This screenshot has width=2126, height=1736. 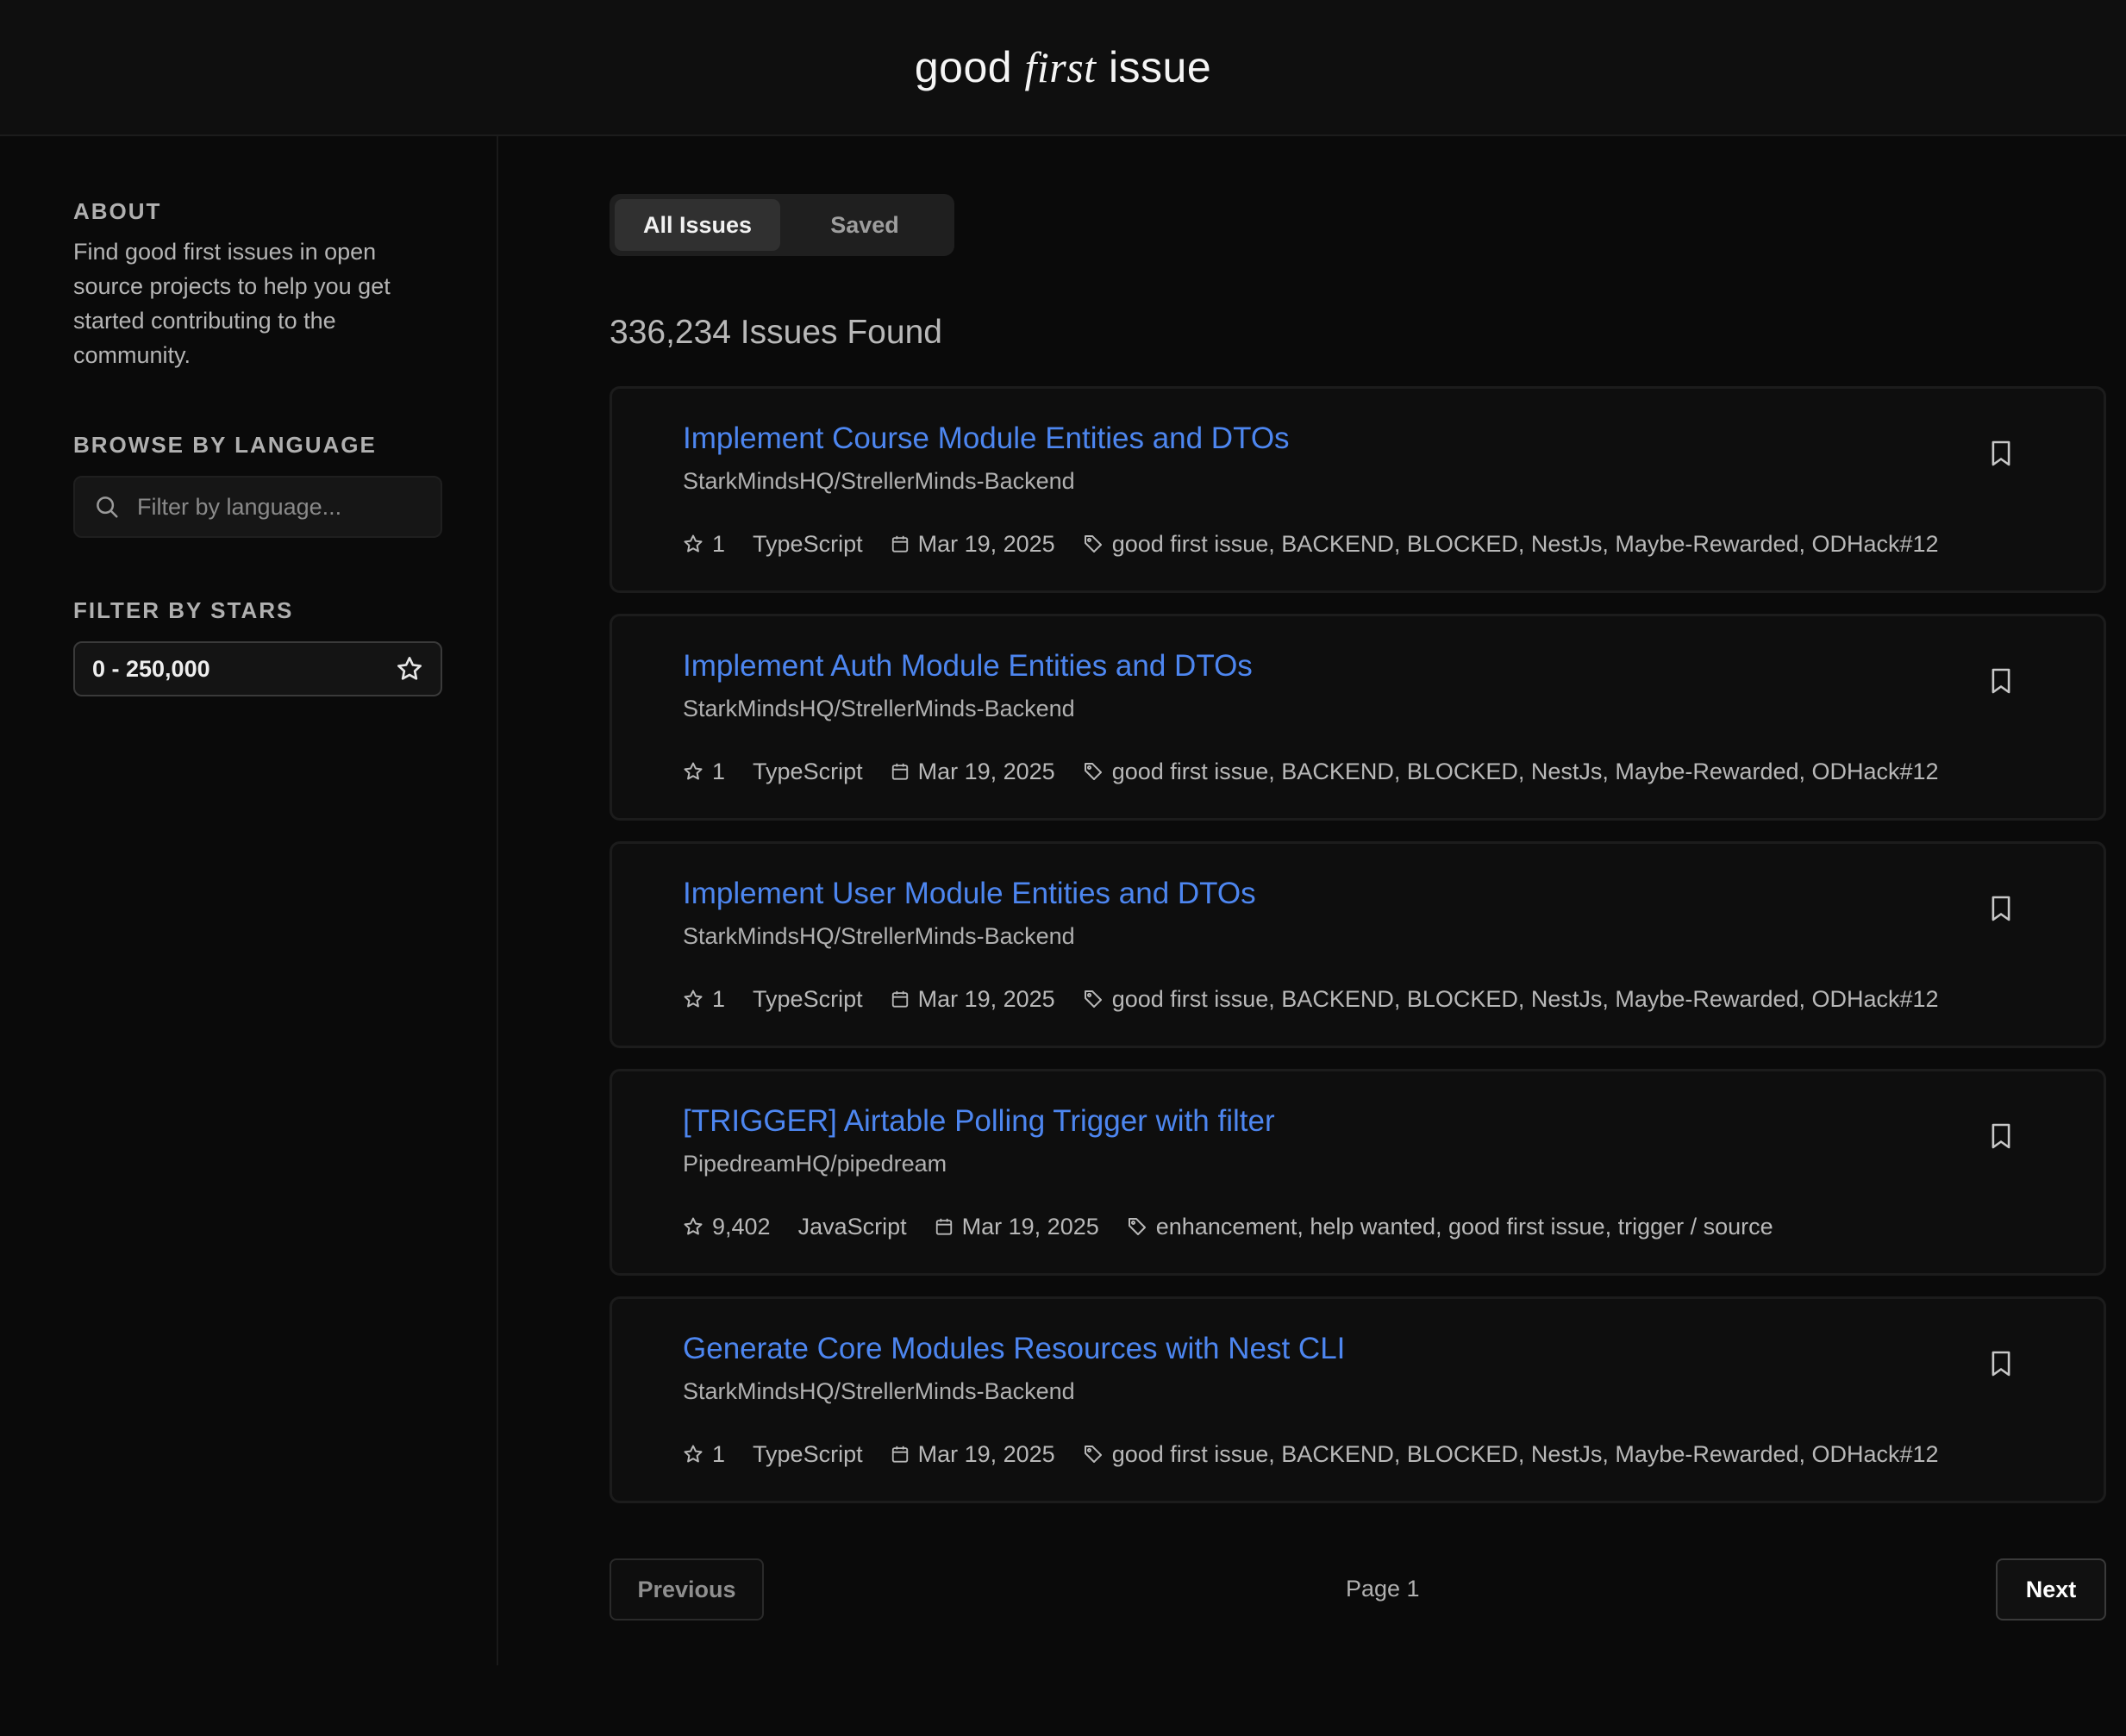 I want to click on about-heading: ABOUT, so click(x=117, y=211).